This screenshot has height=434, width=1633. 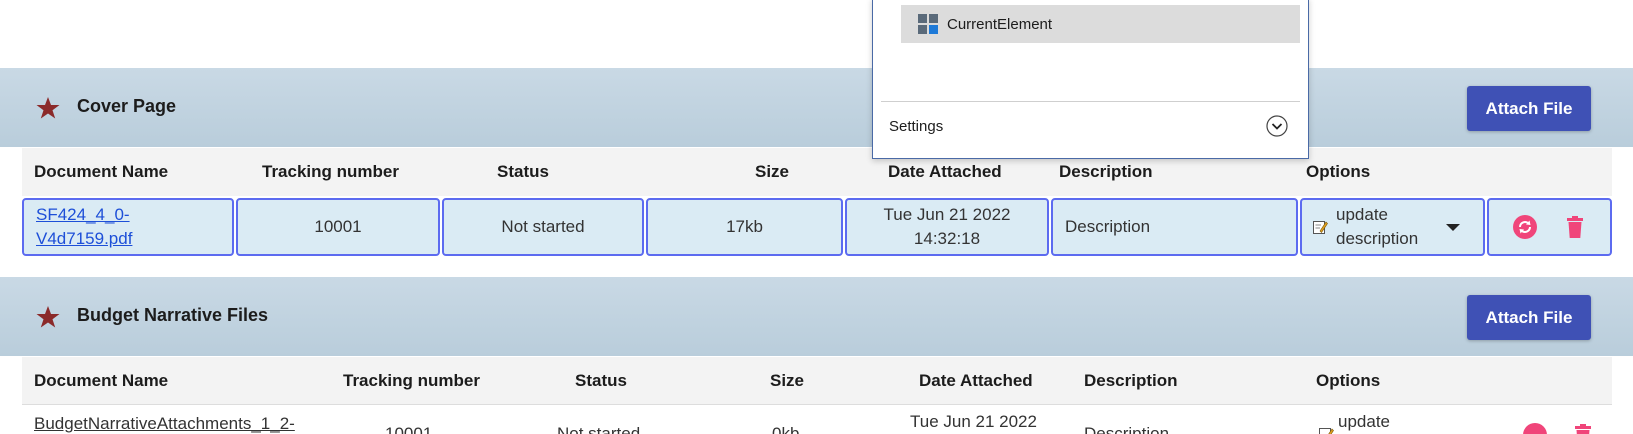 What do you see at coordinates (173, 315) in the screenshot?
I see `section-title: Budget Narrative Files` at bounding box center [173, 315].